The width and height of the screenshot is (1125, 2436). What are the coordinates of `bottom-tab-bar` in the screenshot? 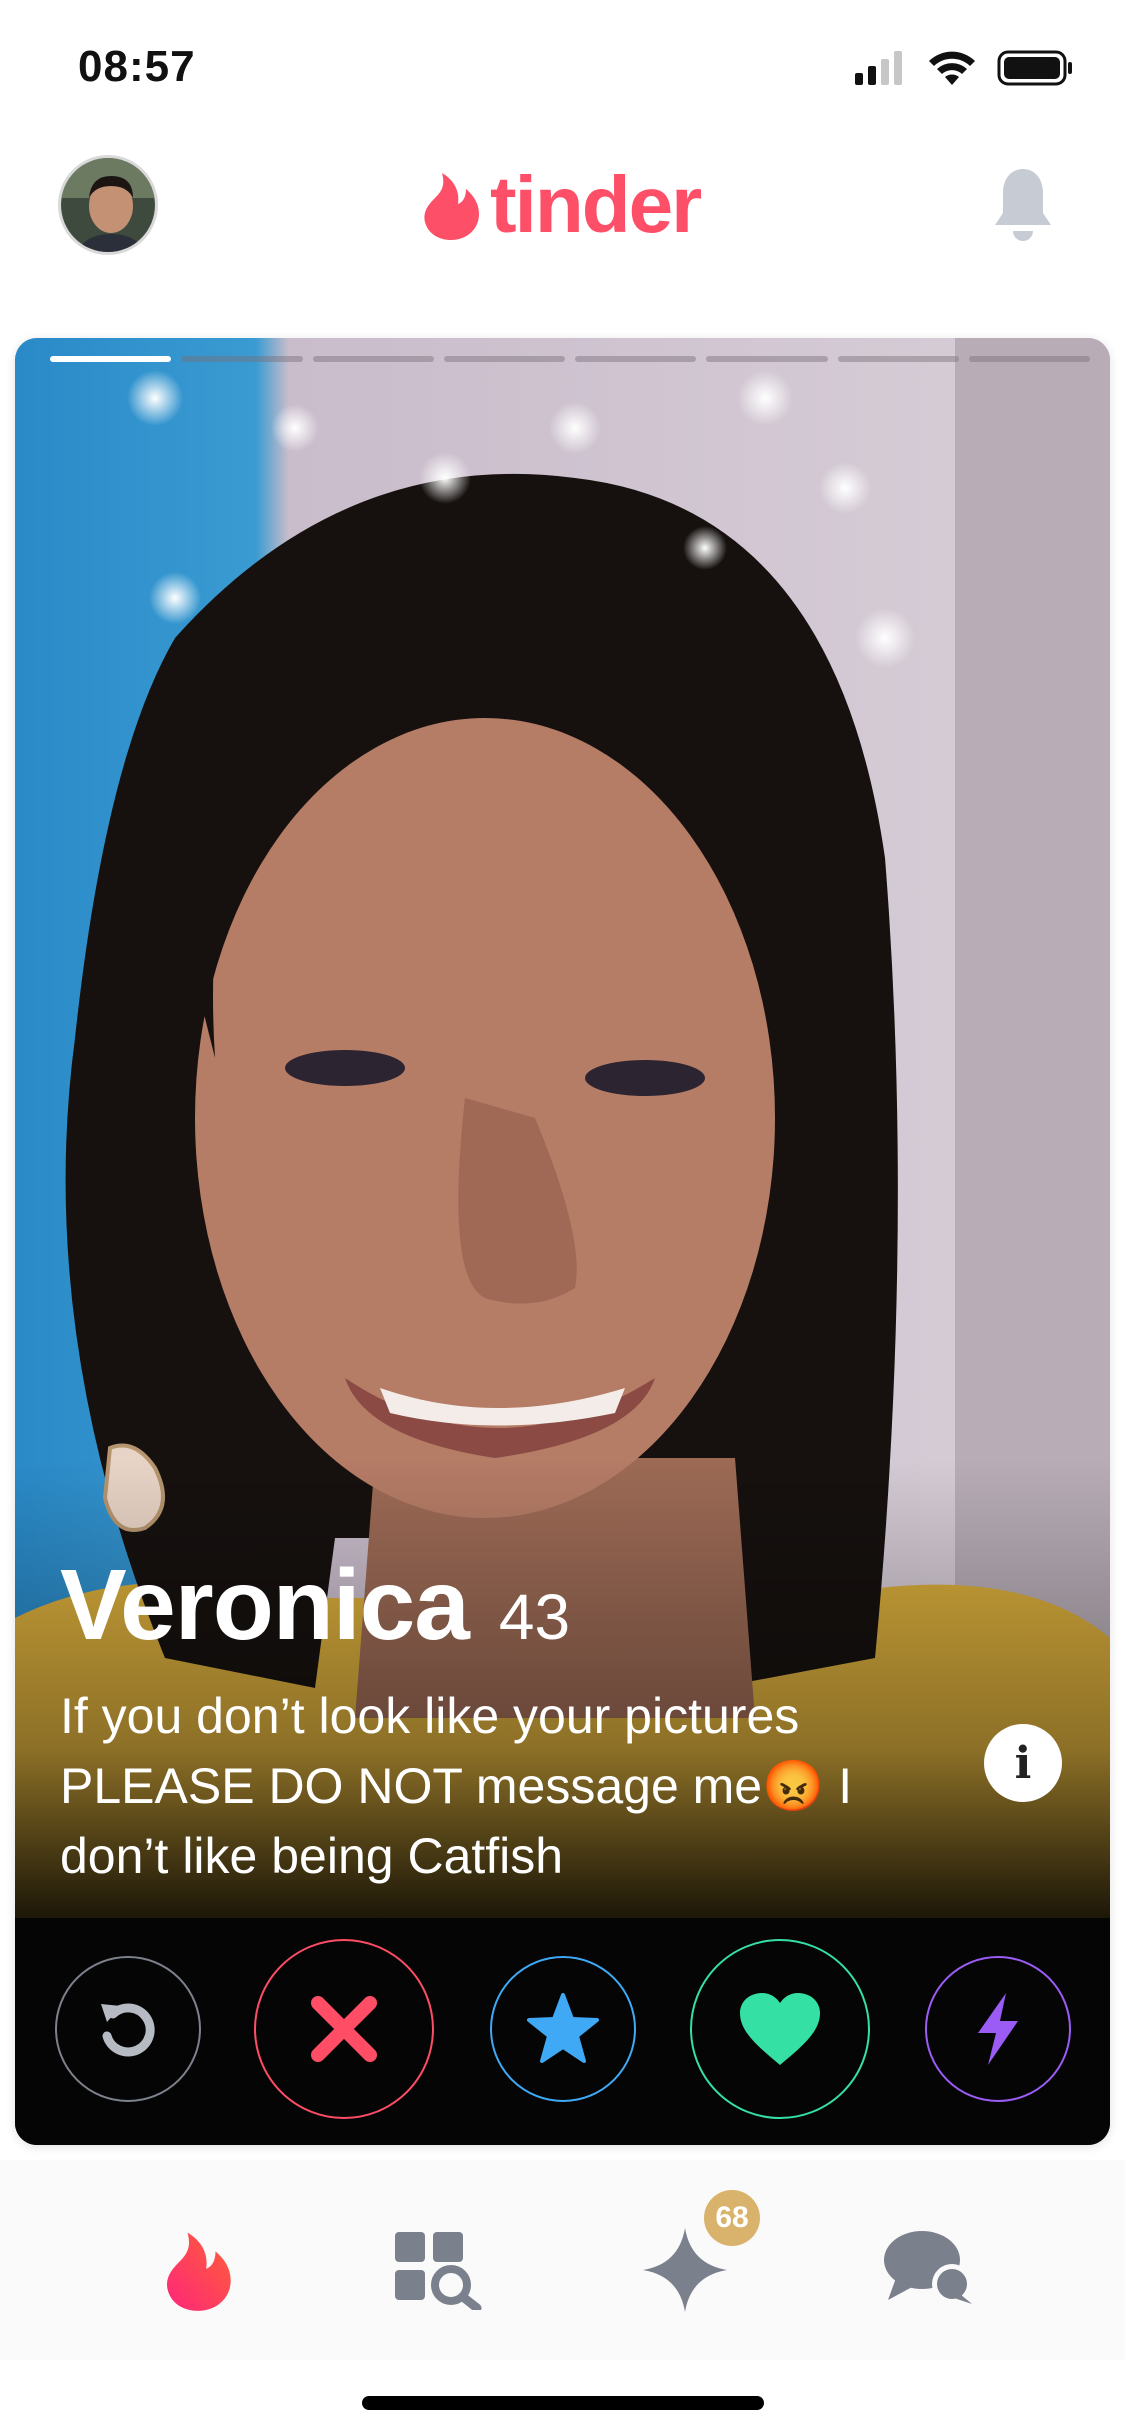 It's located at (562, 2260).